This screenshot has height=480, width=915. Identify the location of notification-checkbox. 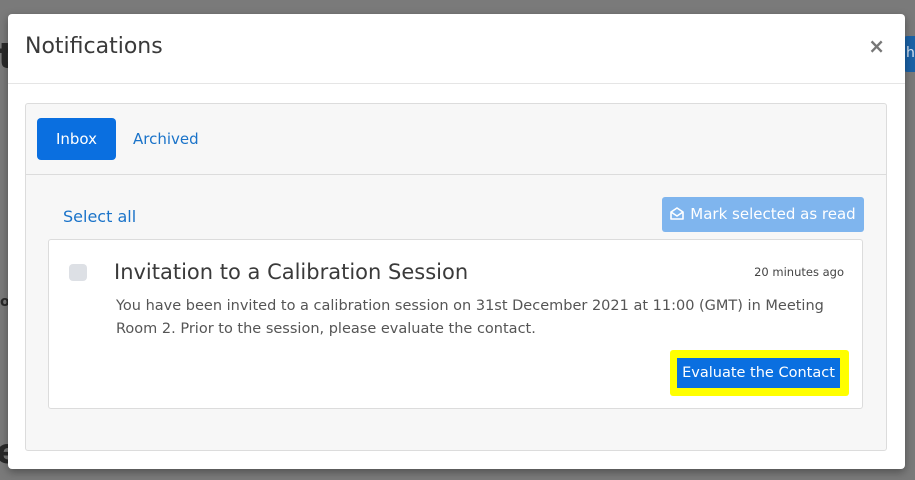
(78, 272).